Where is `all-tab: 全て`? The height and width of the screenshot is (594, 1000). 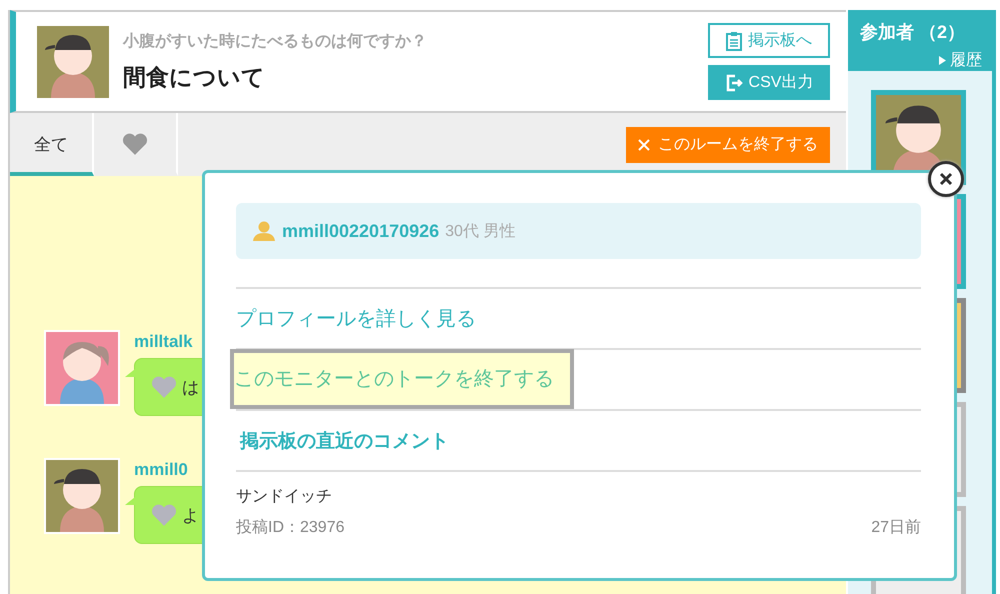
all-tab: 全て is located at coordinates (52, 144).